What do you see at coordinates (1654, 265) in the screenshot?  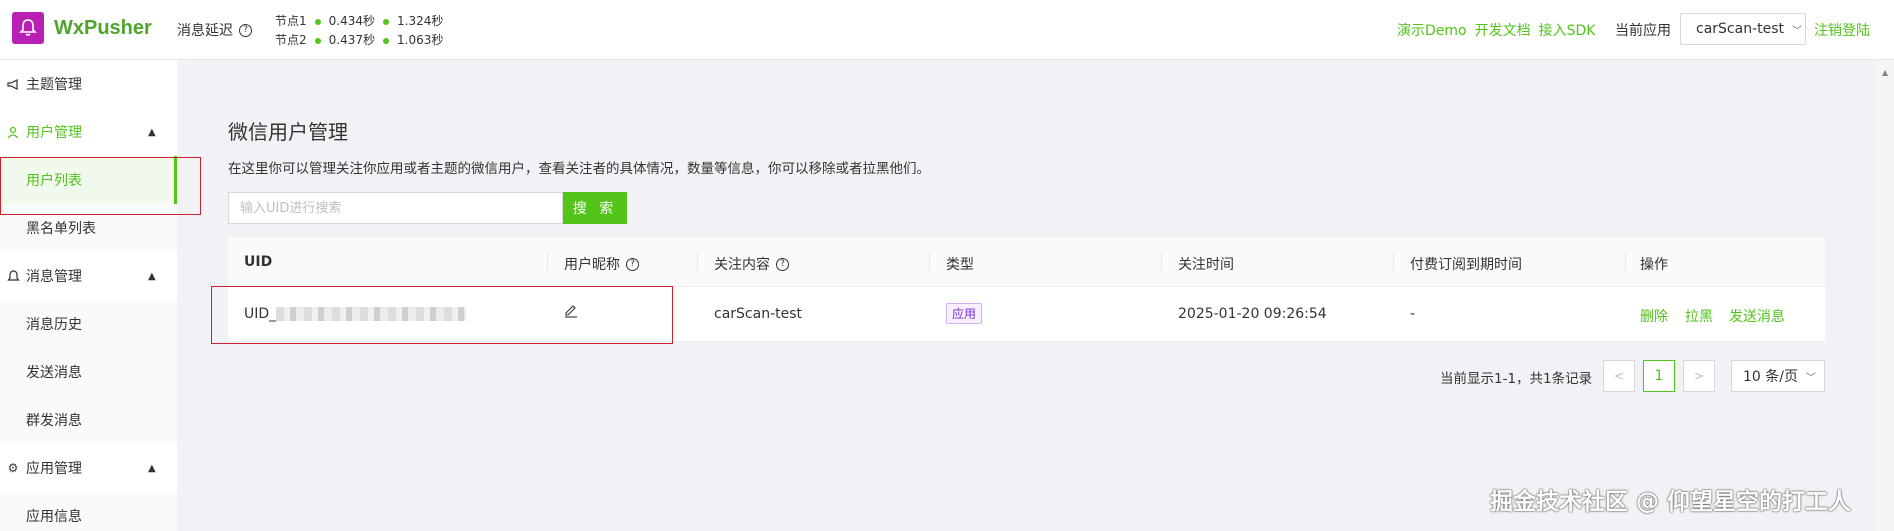 I see `column-header-ops: 操作` at bounding box center [1654, 265].